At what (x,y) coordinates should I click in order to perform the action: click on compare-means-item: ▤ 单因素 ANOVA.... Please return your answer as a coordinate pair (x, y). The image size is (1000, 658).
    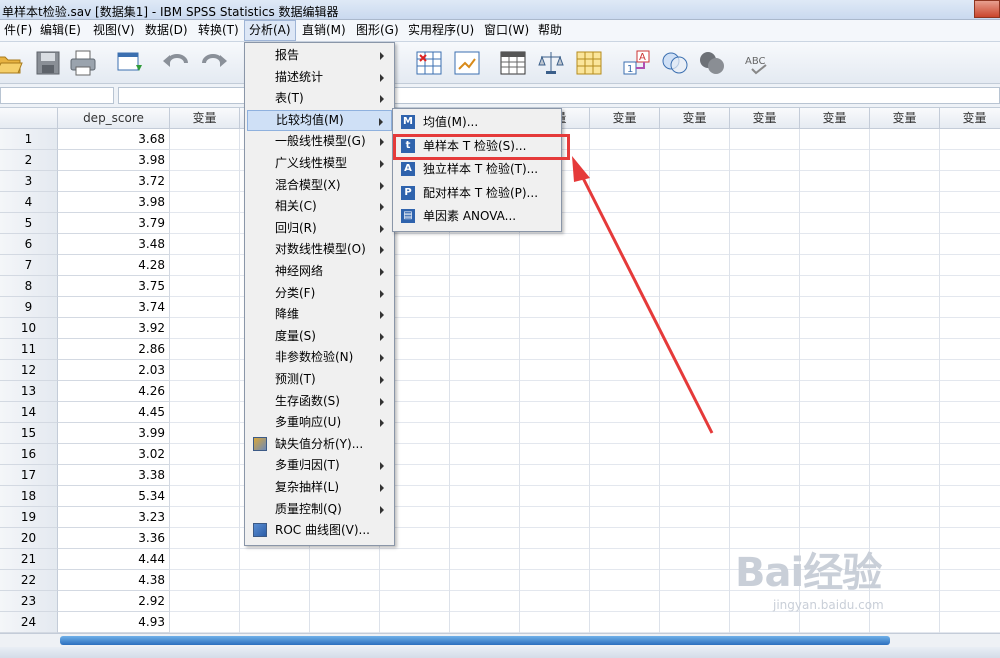
    Looking at the image, I should click on (477, 216).